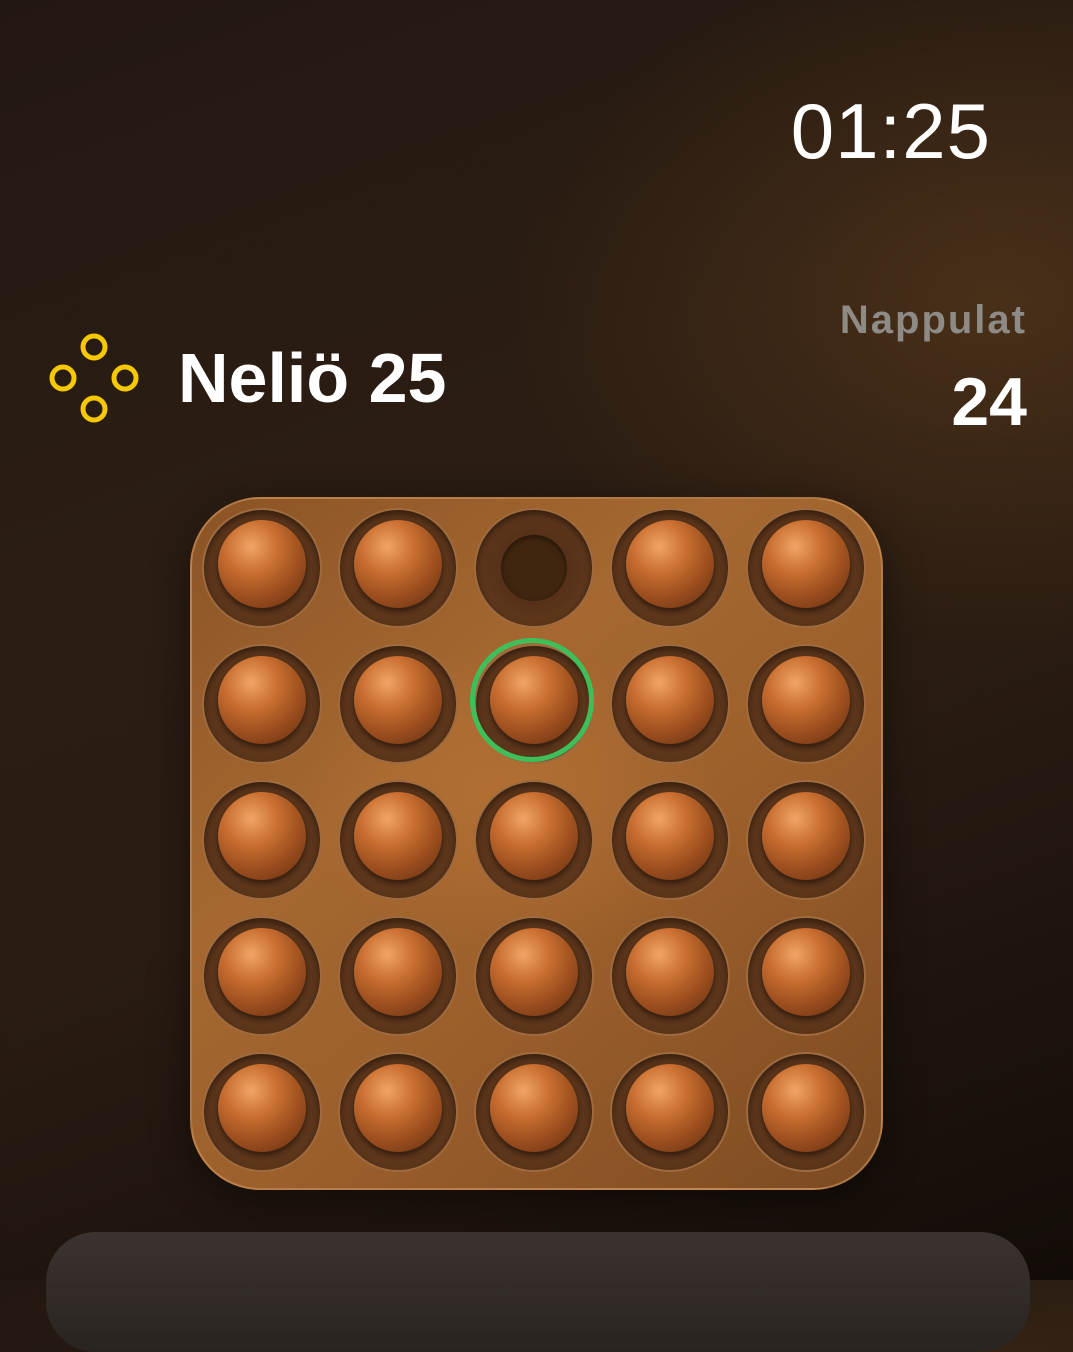  What do you see at coordinates (989, 402) in the screenshot?
I see `pegs-count: 24` at bounding box center [989, 402].